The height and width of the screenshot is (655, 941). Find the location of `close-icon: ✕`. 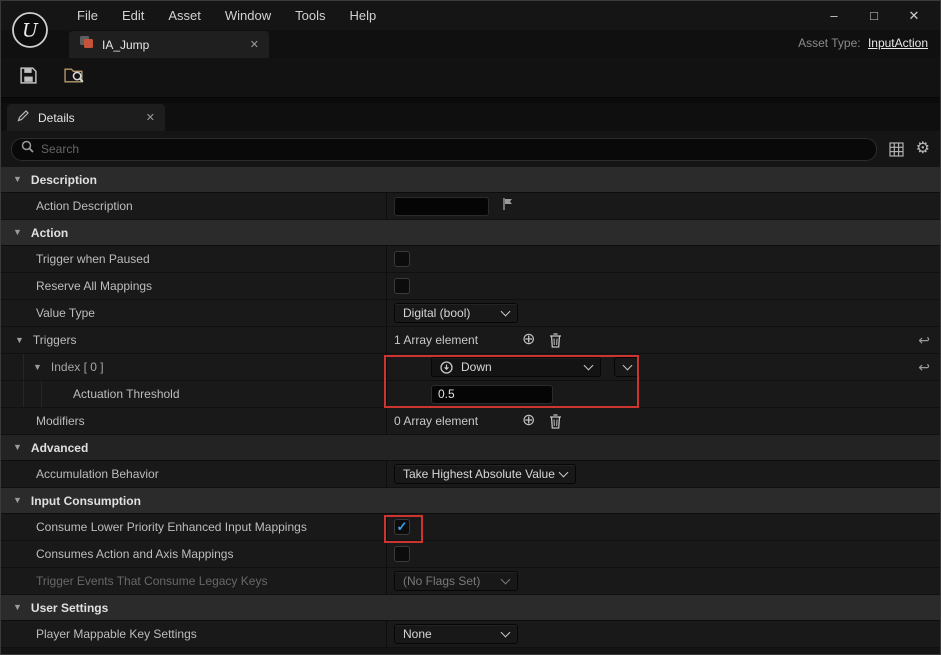

close-icon: ✕ is located at coordinates (914, 15).